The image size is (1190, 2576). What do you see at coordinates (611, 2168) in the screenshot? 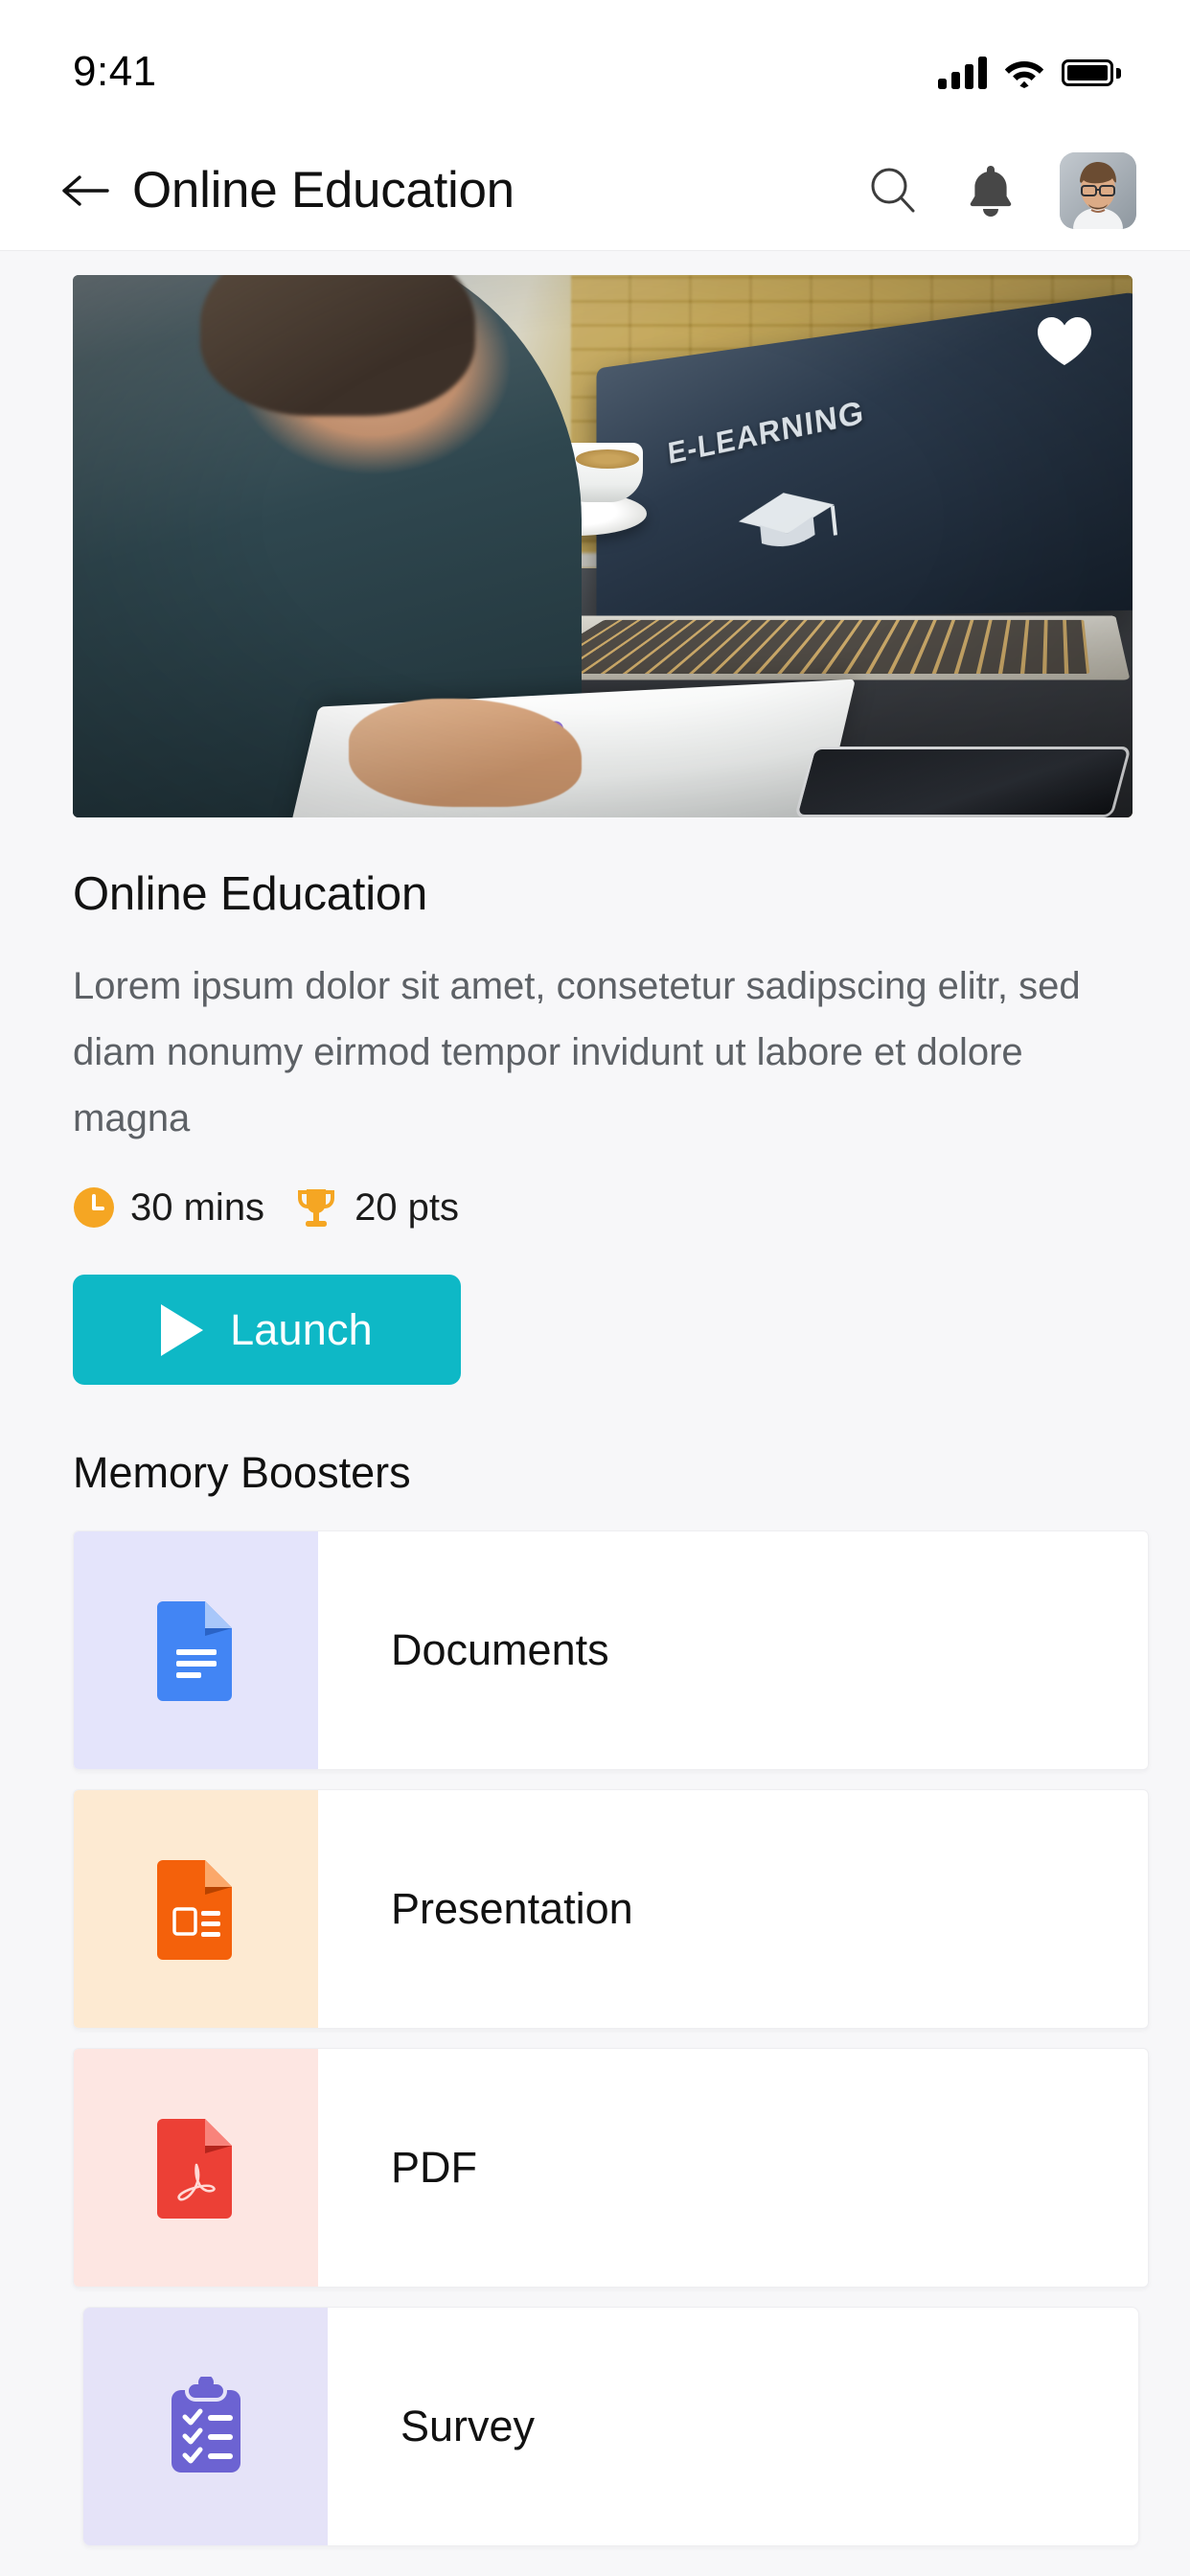
I see `booster-item-pdf: PDF` at bounding box center [611, 2168].